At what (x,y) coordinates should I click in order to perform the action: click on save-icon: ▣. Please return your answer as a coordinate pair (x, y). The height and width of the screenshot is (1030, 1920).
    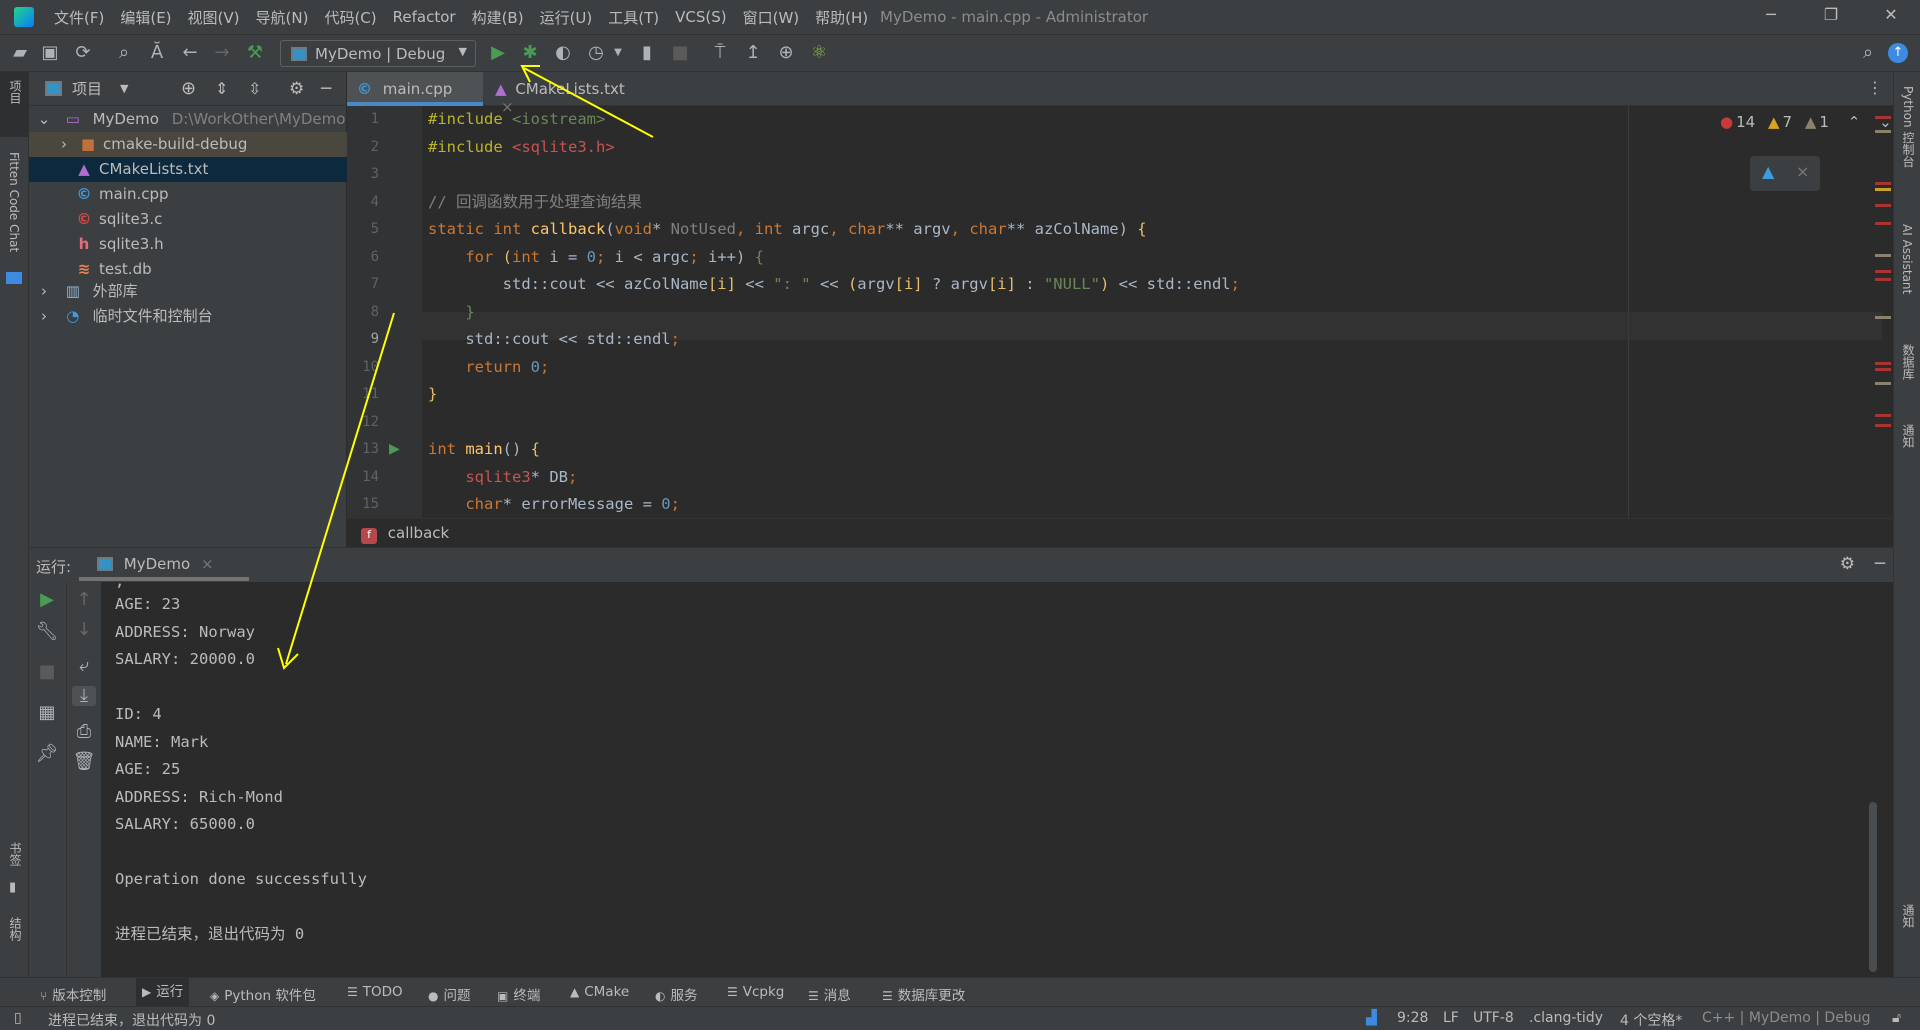
    Looking at the image, I should click on (50, 53).